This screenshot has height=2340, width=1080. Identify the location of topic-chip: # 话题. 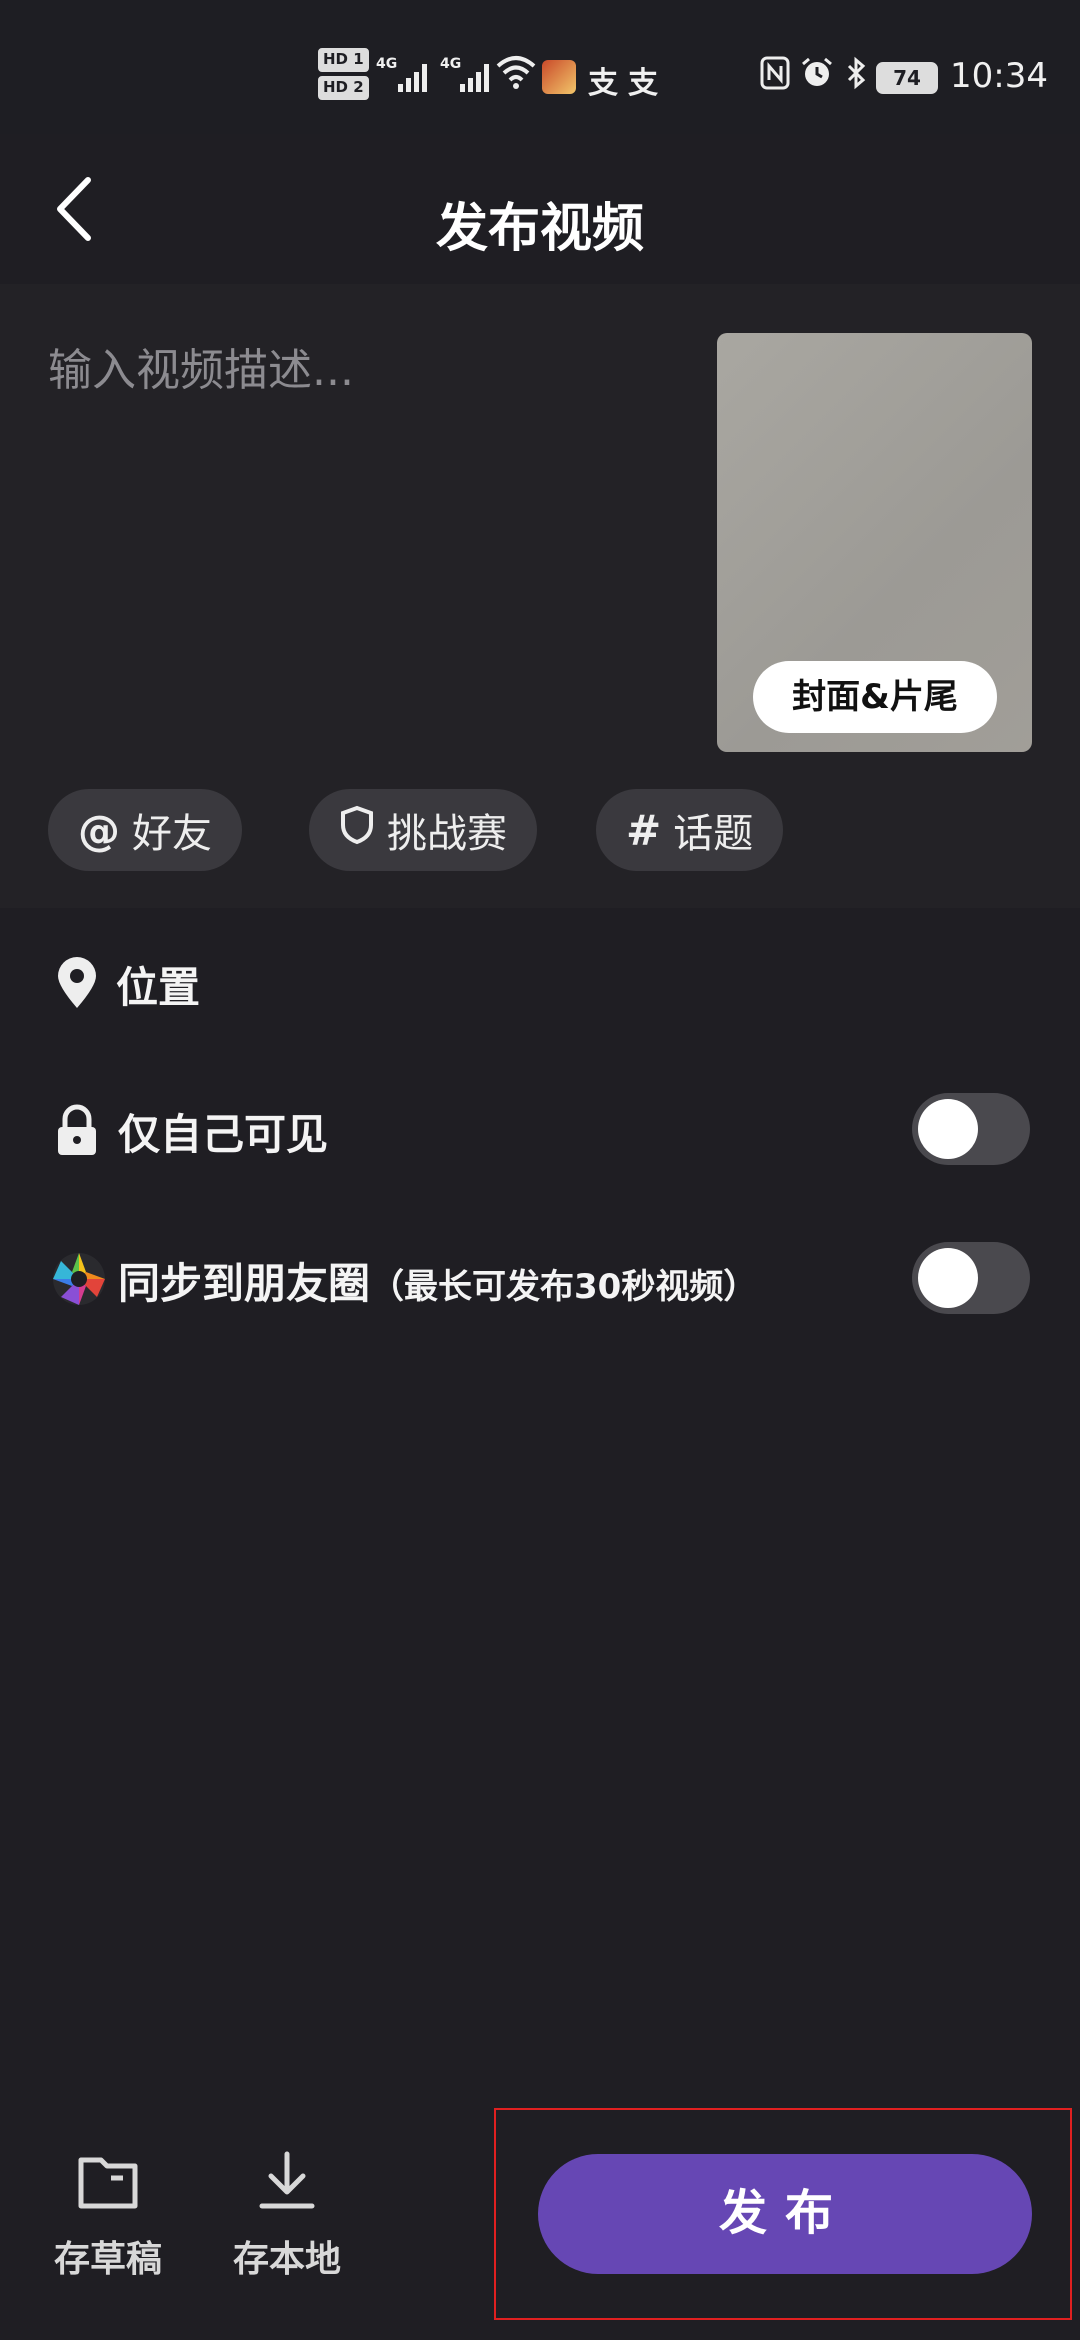
(690, 830).